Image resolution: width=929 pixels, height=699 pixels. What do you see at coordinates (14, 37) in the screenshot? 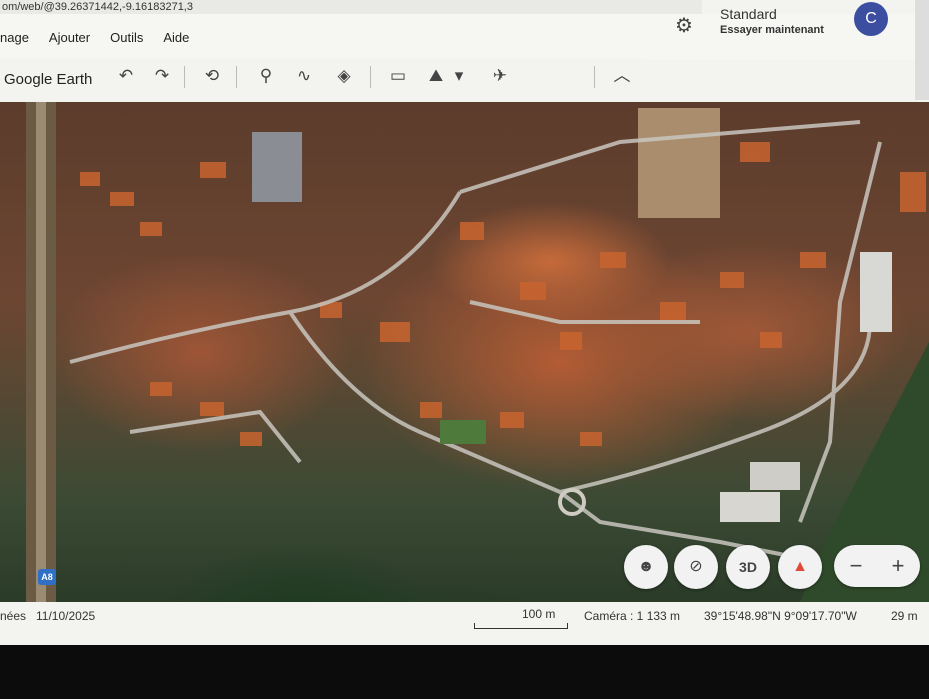
I see `menu-item-page: nage` at bounding box center [14, 37].